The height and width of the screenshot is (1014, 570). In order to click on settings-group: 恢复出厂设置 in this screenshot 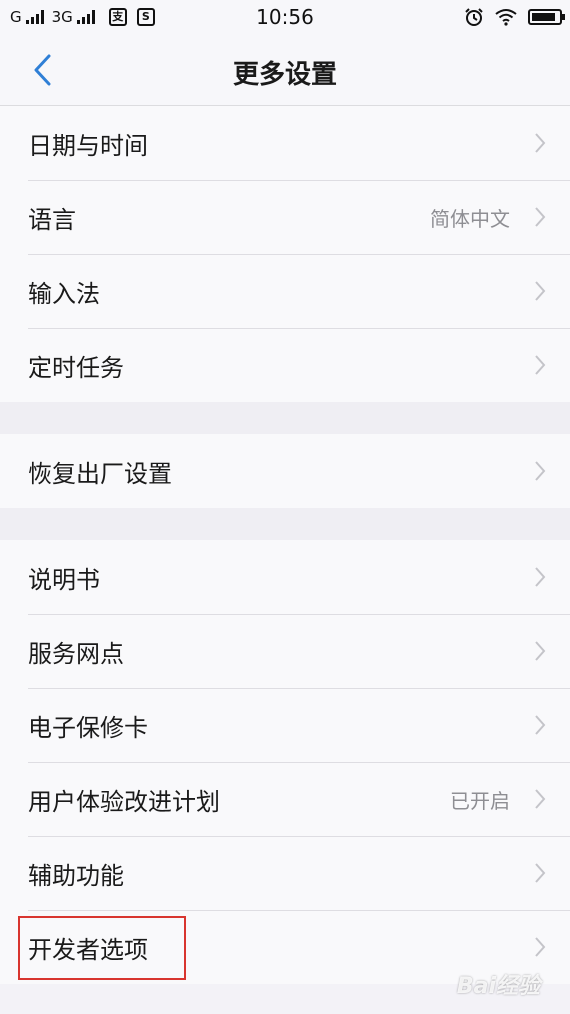, I will do `click(285, 471)`.